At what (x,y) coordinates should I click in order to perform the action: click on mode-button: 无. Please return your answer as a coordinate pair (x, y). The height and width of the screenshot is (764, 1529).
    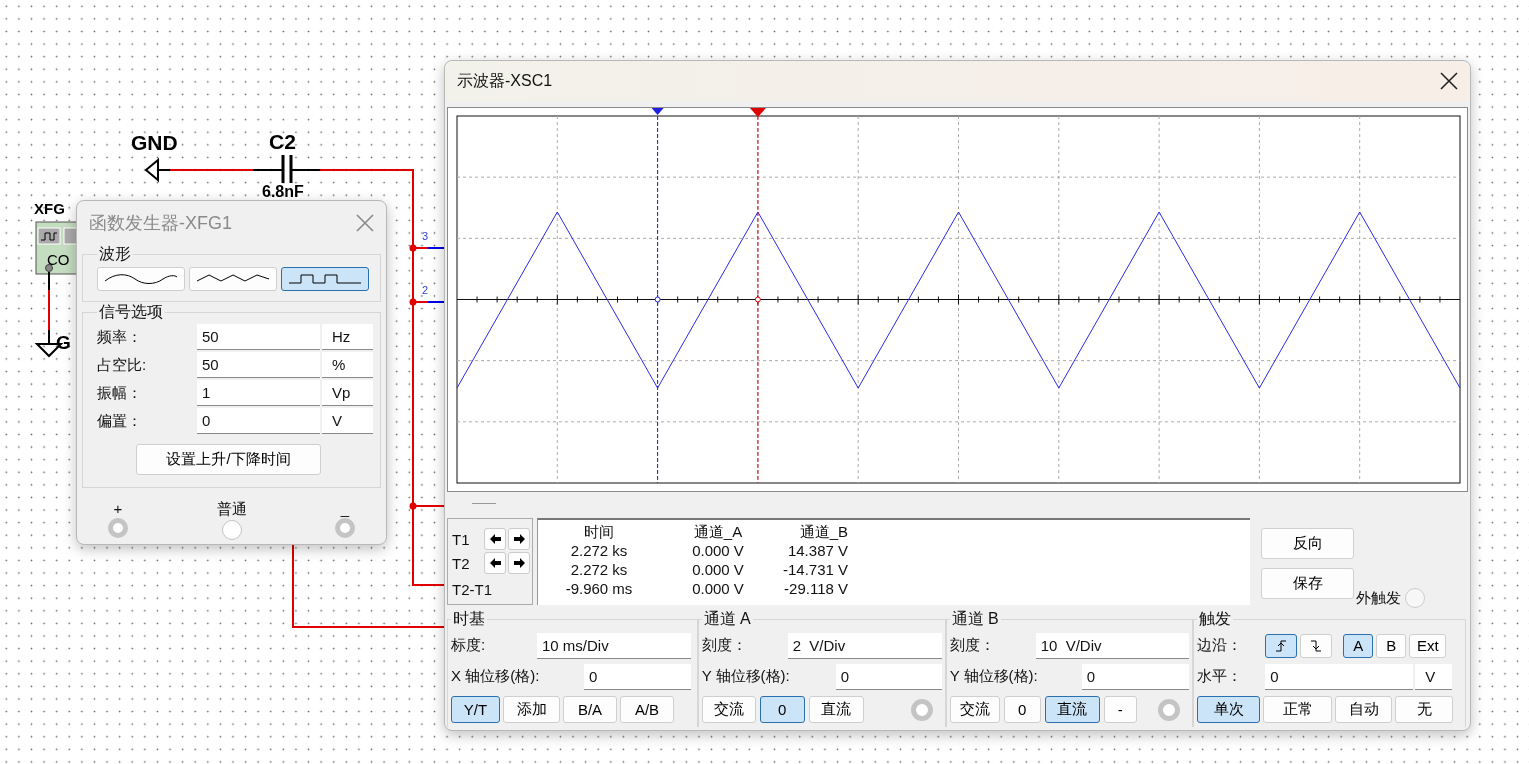
    Looking at the image, I should click on (1424, 709).